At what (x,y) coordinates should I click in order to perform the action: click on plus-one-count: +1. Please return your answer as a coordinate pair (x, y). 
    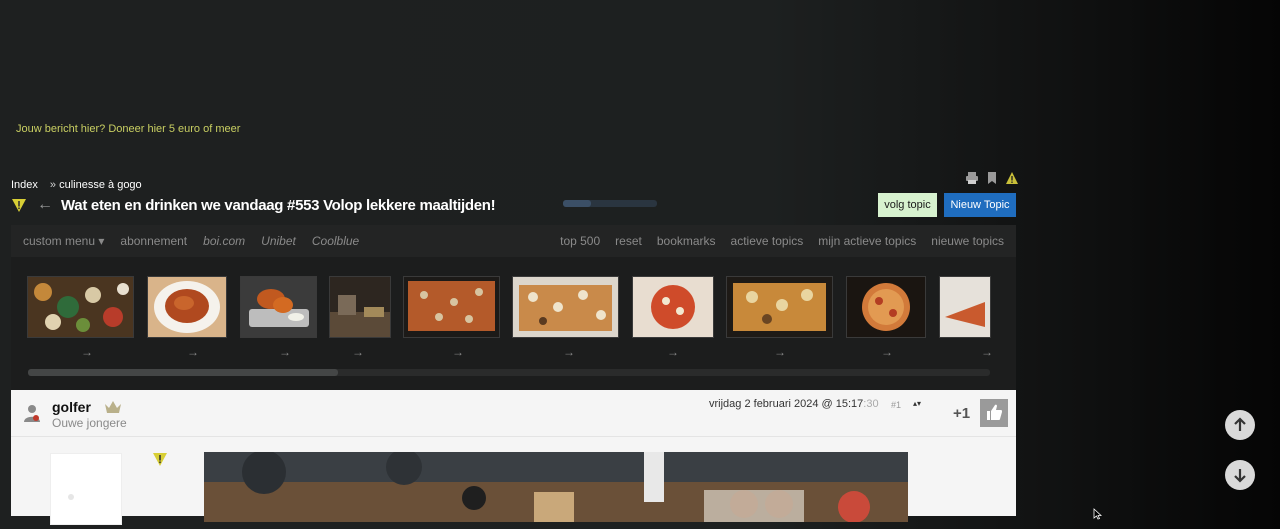
    Looking at the image, I should click on (962, 413).